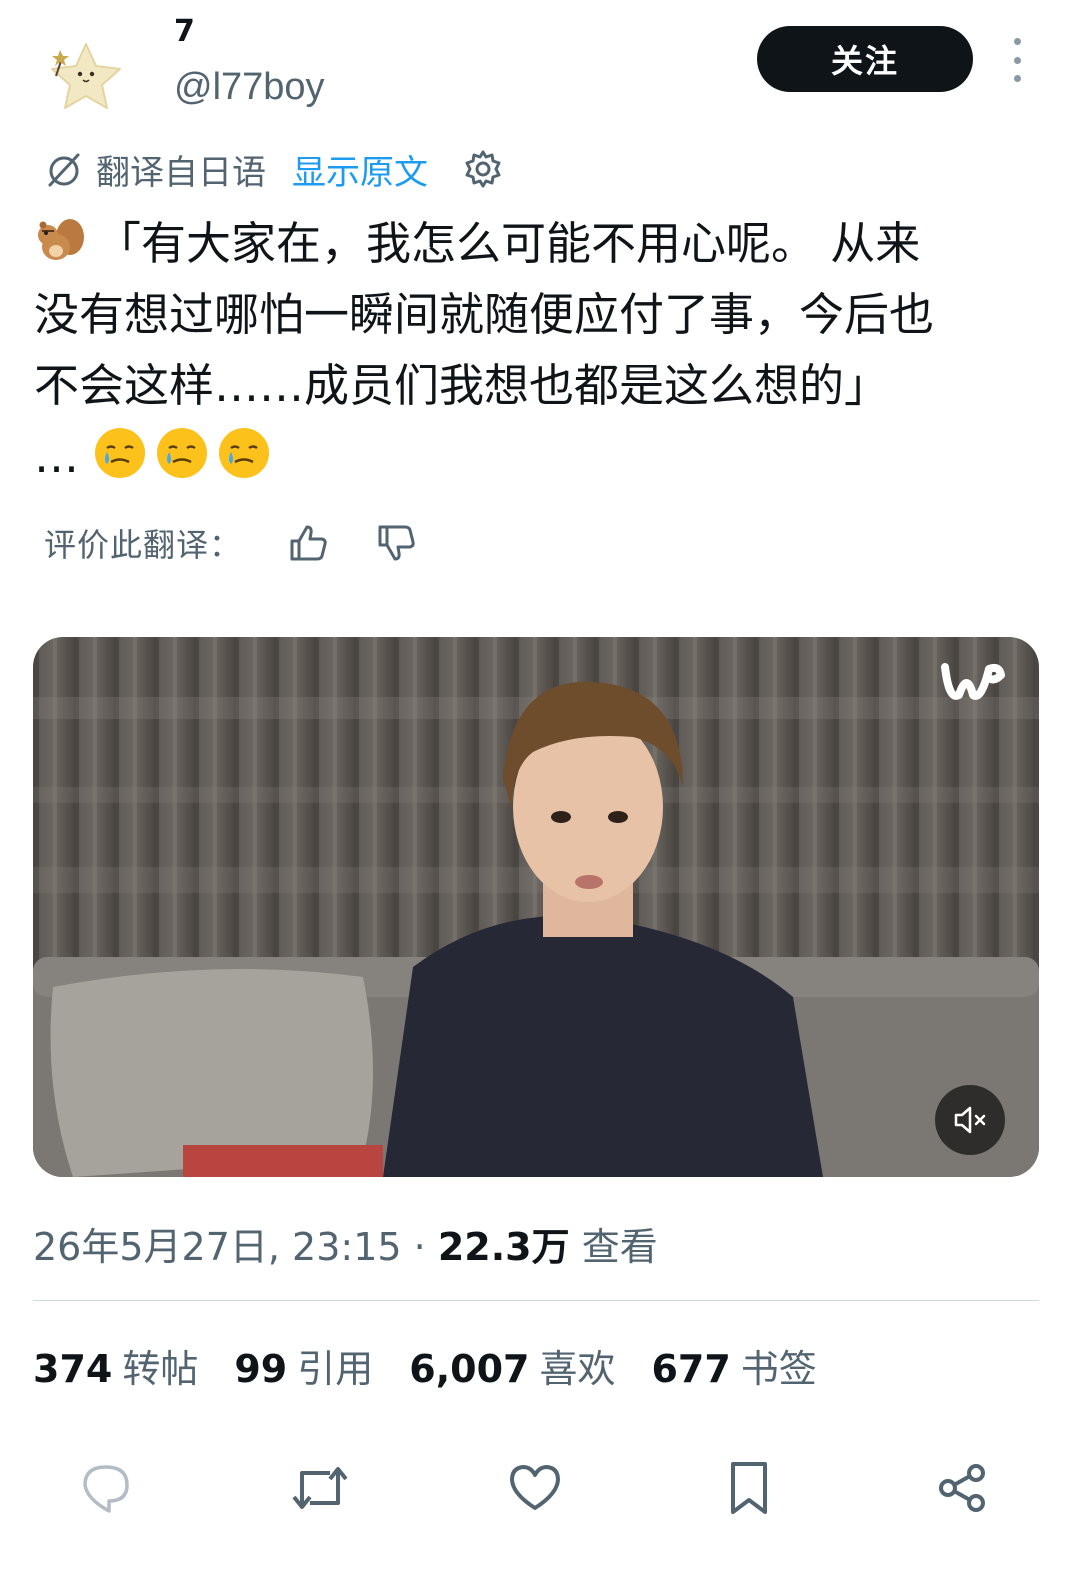 The image size is (1080, 1580). What do you see at coordinates (181, 172) in the screenshot?
I see `translated-from-label: 翻译自日语` at bounding box center [181, 172].